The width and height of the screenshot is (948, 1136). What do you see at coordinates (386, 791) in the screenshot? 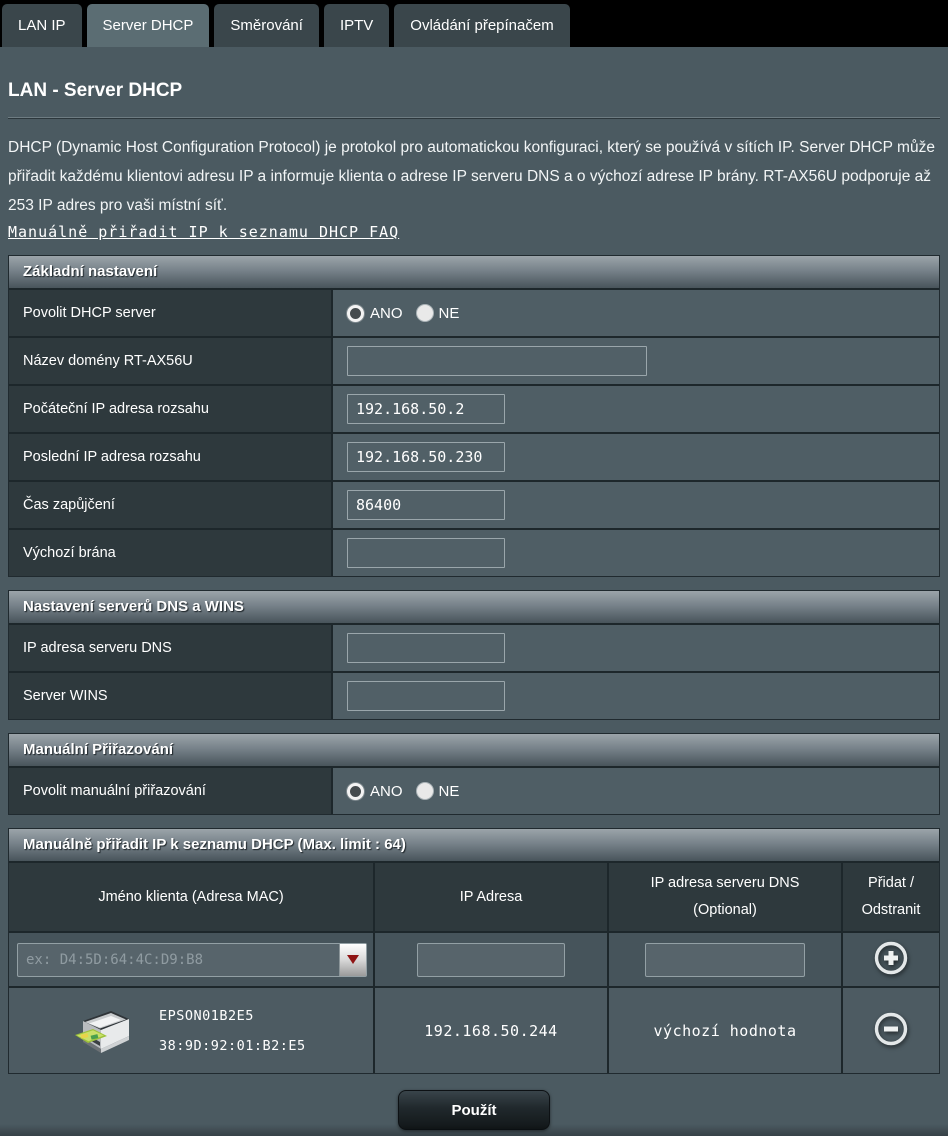
I see `manual-enable-yes-label: ANO` at bounding box center [386, 791].